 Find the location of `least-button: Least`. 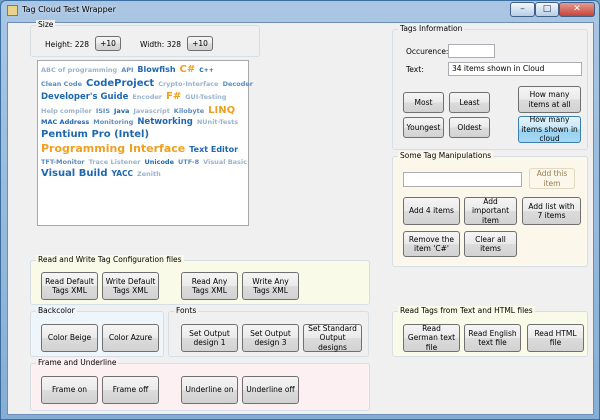

least-button: Least is located at coordinates (469, 102).